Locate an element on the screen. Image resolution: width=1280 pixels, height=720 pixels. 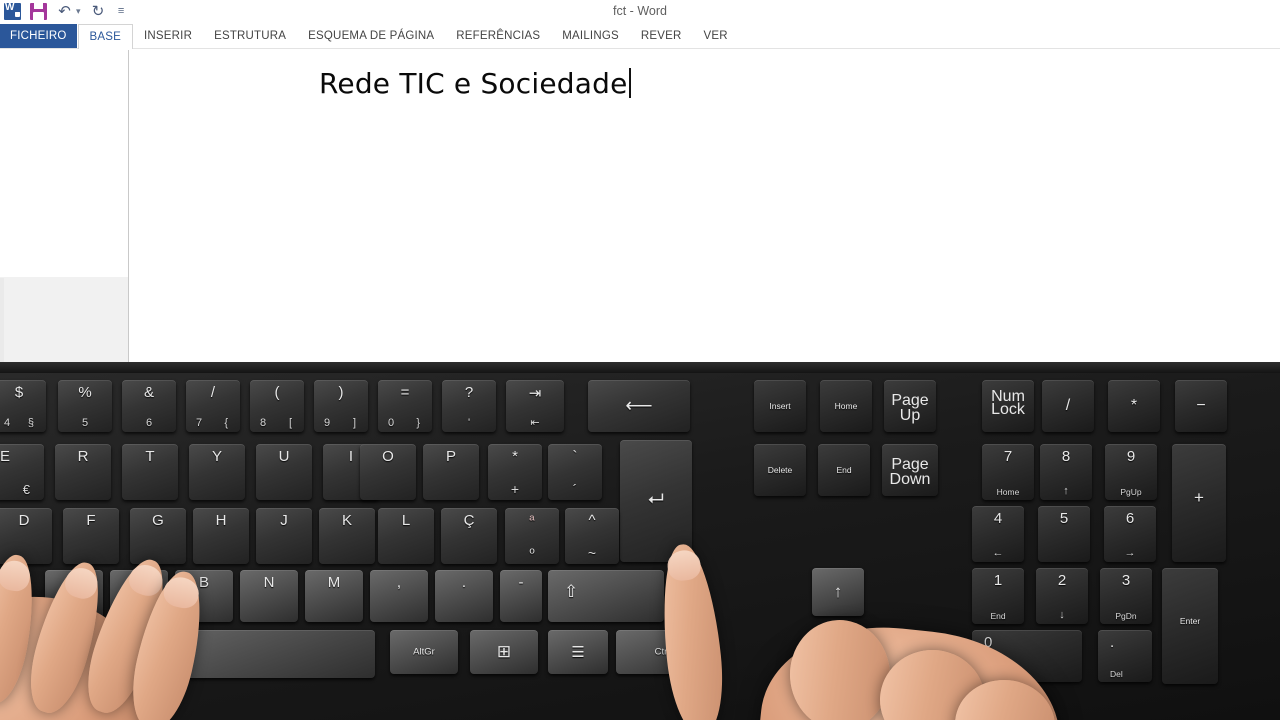
key-y: Y is located at coordinates (217, 472).